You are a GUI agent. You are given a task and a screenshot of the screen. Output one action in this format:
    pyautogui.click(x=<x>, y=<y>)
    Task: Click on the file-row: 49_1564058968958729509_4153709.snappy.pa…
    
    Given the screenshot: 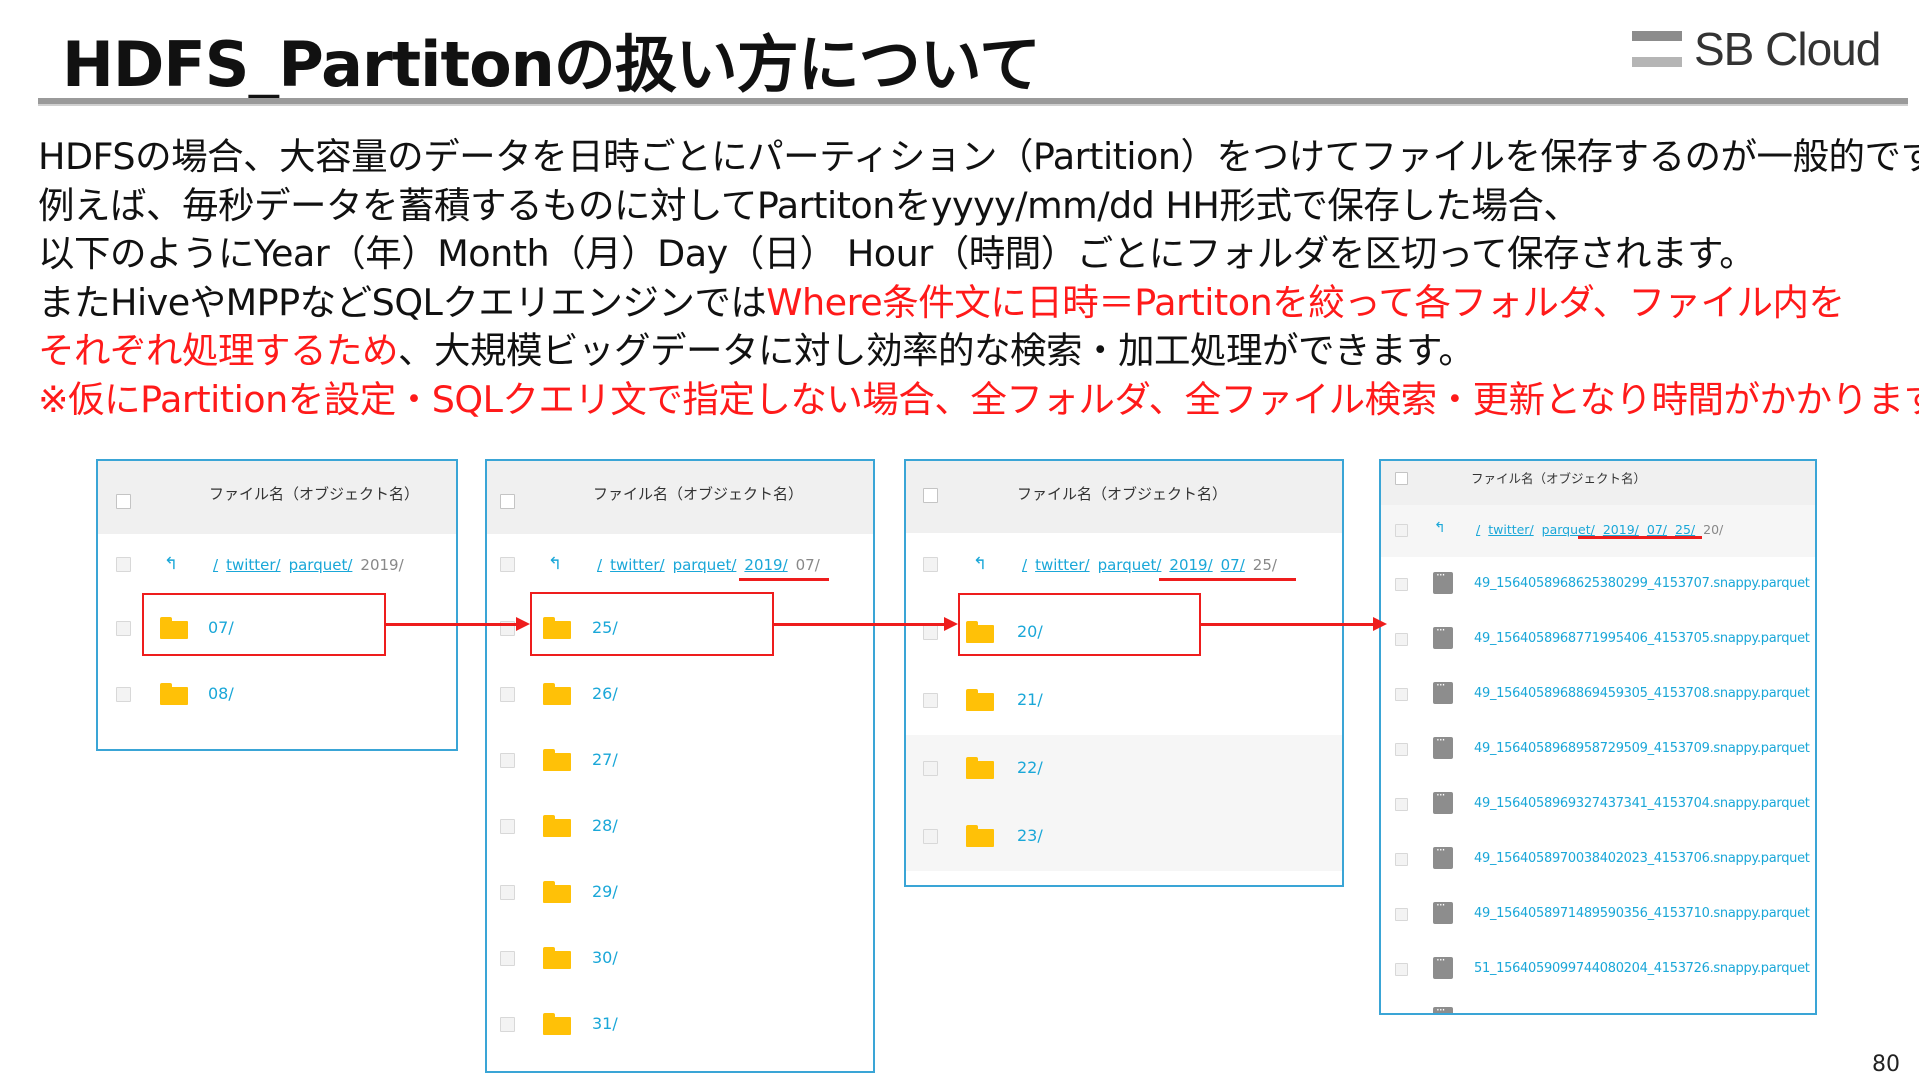 What is the action you would take?
    pyautogui.click(x=1598, y=749)
    